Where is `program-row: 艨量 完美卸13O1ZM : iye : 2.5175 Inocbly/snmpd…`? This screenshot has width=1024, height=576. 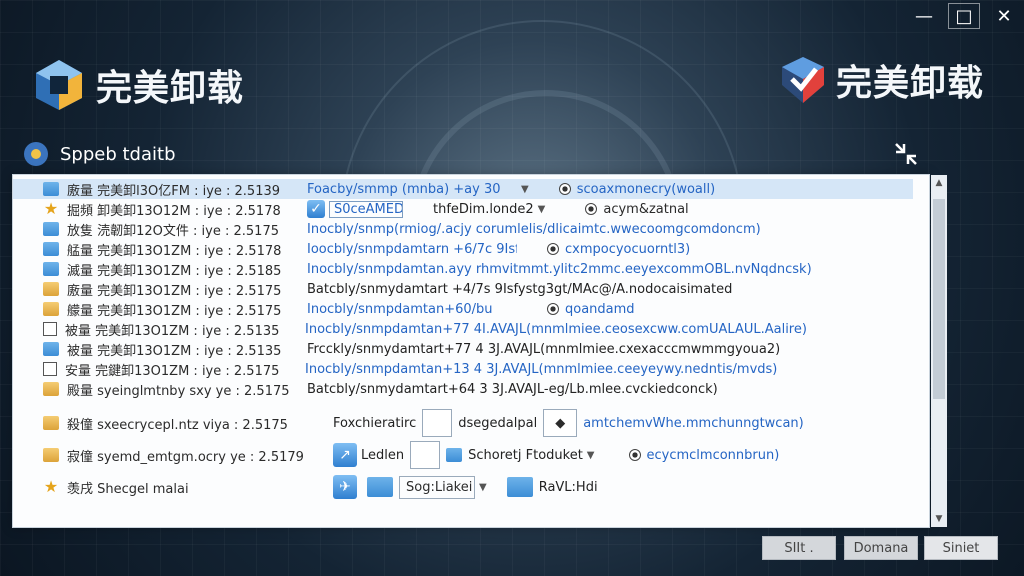 program-row: 艨量 完美卸13O1ZM : iye : 2.5175 Inocbly/snmpd… is located at coordinates (463, 309).